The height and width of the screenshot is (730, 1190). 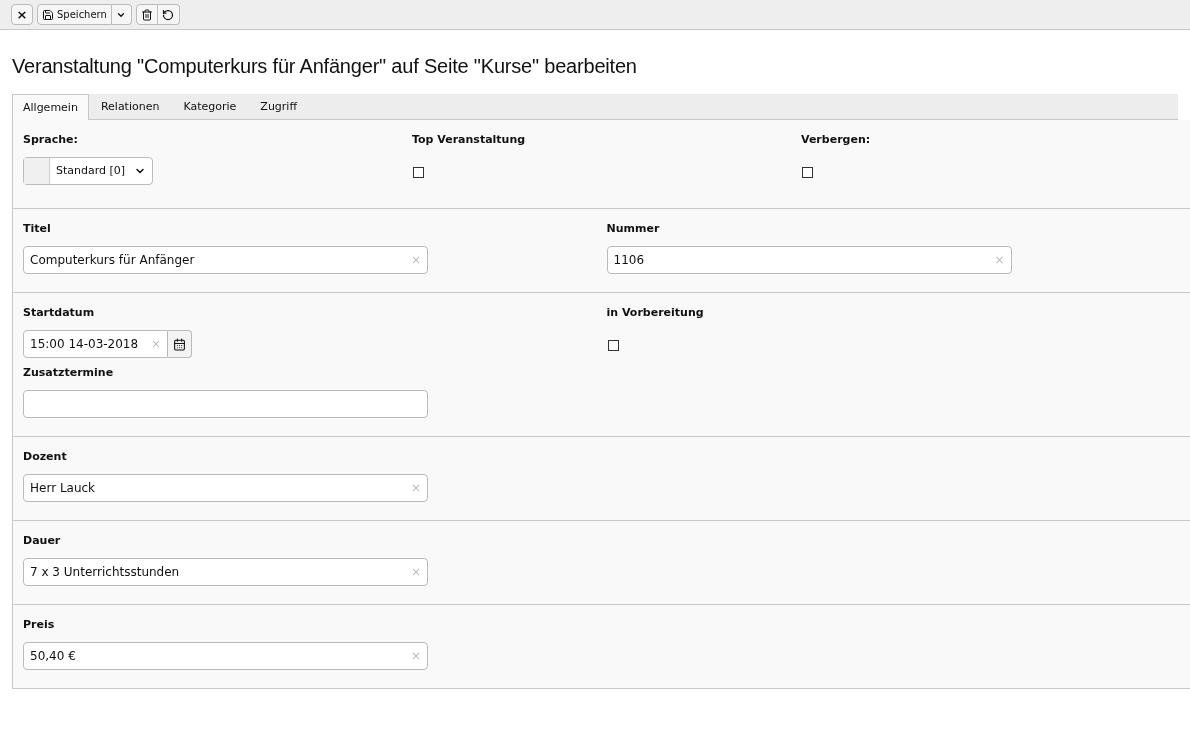 I want to click on undo-button, so click(x=168, y=14).